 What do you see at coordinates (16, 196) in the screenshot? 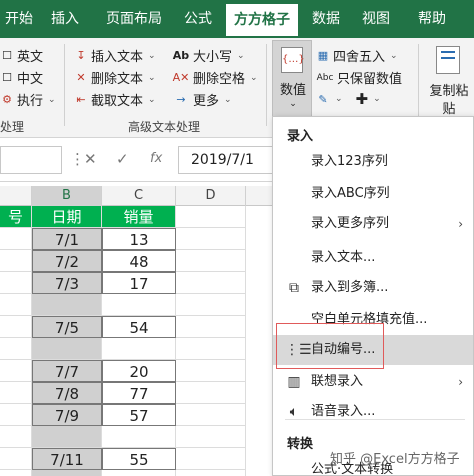
I see `column-header-a` at bounding box center [16, 196].